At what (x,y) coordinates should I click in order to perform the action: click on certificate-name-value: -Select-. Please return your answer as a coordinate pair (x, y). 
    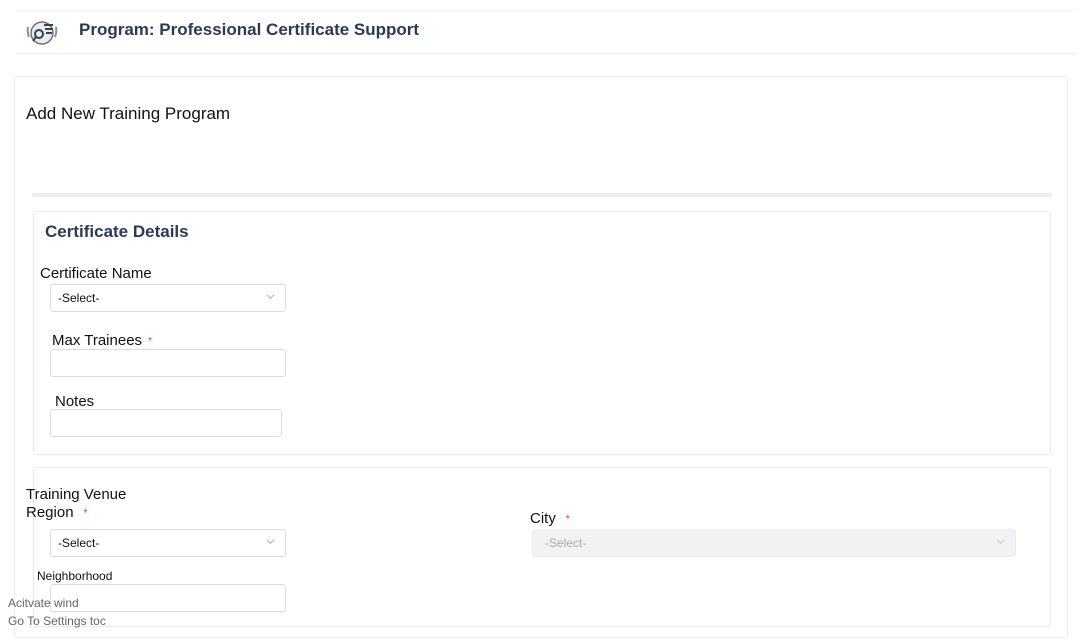
    Looking at the image, I should click on (79, 298).